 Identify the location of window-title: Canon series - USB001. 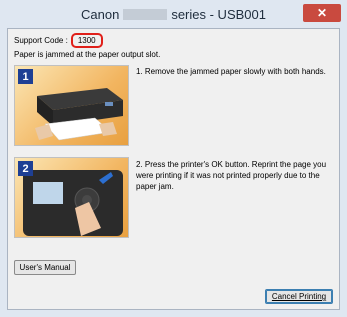
(173, 14).